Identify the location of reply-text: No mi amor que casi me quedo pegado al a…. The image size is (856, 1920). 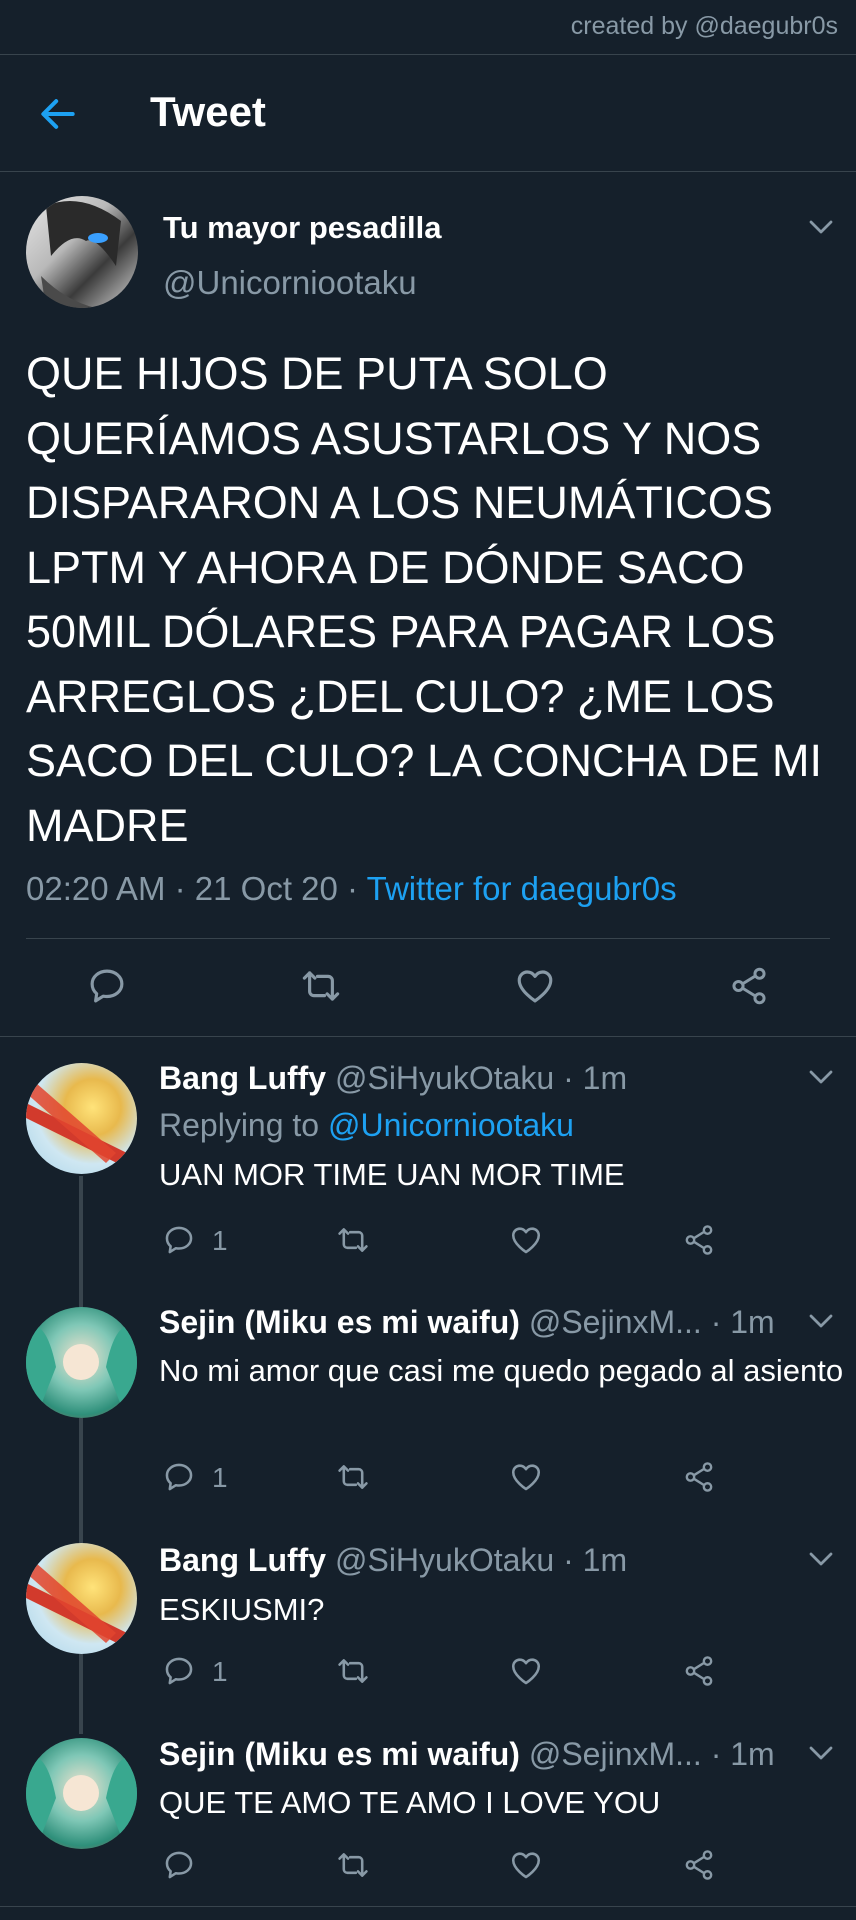
(501, 1370).